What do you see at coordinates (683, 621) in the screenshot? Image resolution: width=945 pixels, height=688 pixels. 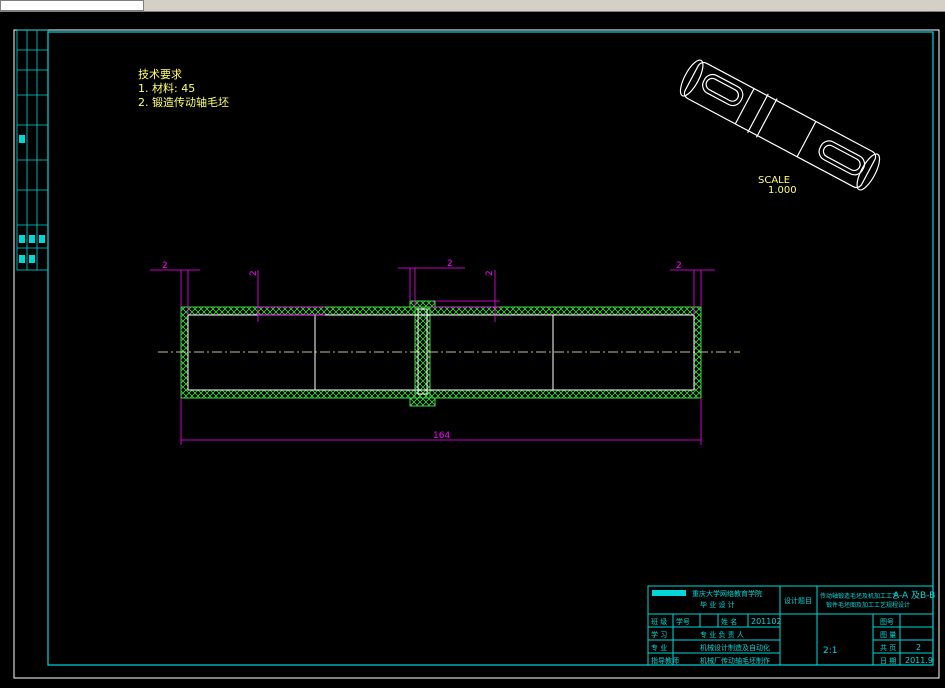 I see `r1-student-id: 学号` at bounding box center [683, 621].